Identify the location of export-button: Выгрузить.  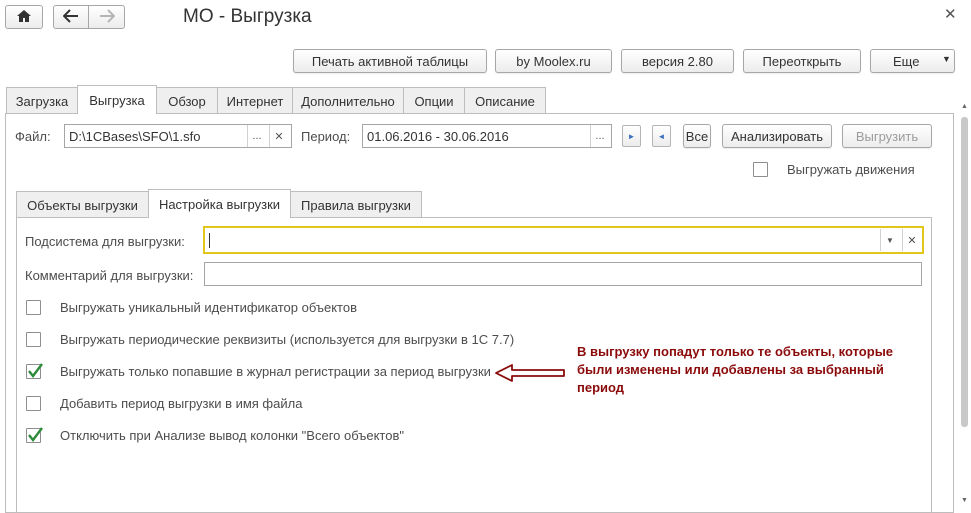
(887, 136).